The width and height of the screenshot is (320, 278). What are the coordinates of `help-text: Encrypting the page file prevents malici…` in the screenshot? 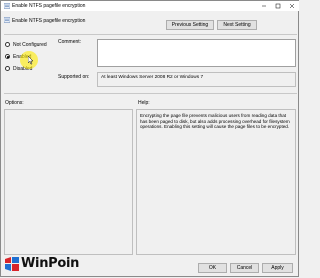 It's located at (215, 121).